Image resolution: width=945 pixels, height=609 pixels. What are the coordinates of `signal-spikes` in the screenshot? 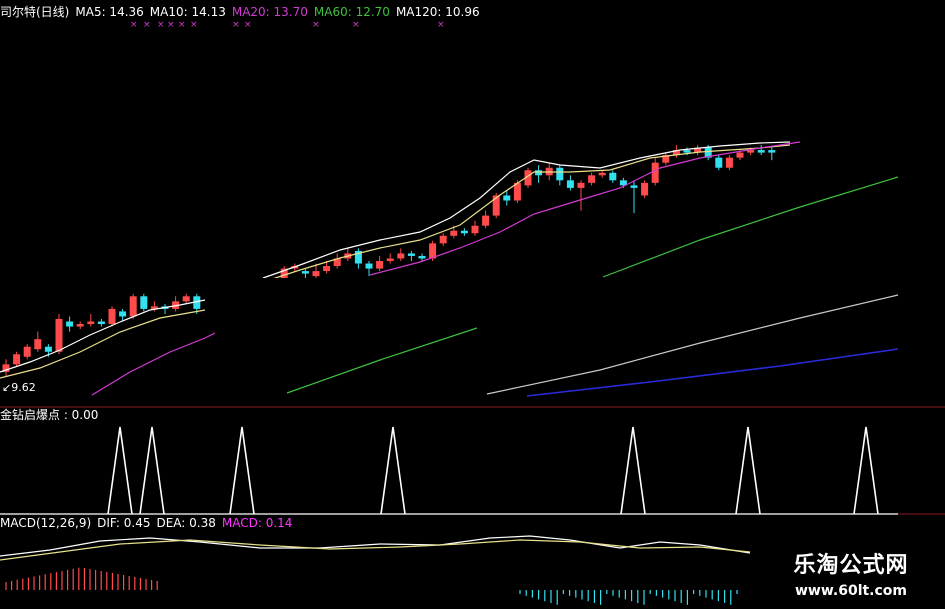 It's located at (449, 470).